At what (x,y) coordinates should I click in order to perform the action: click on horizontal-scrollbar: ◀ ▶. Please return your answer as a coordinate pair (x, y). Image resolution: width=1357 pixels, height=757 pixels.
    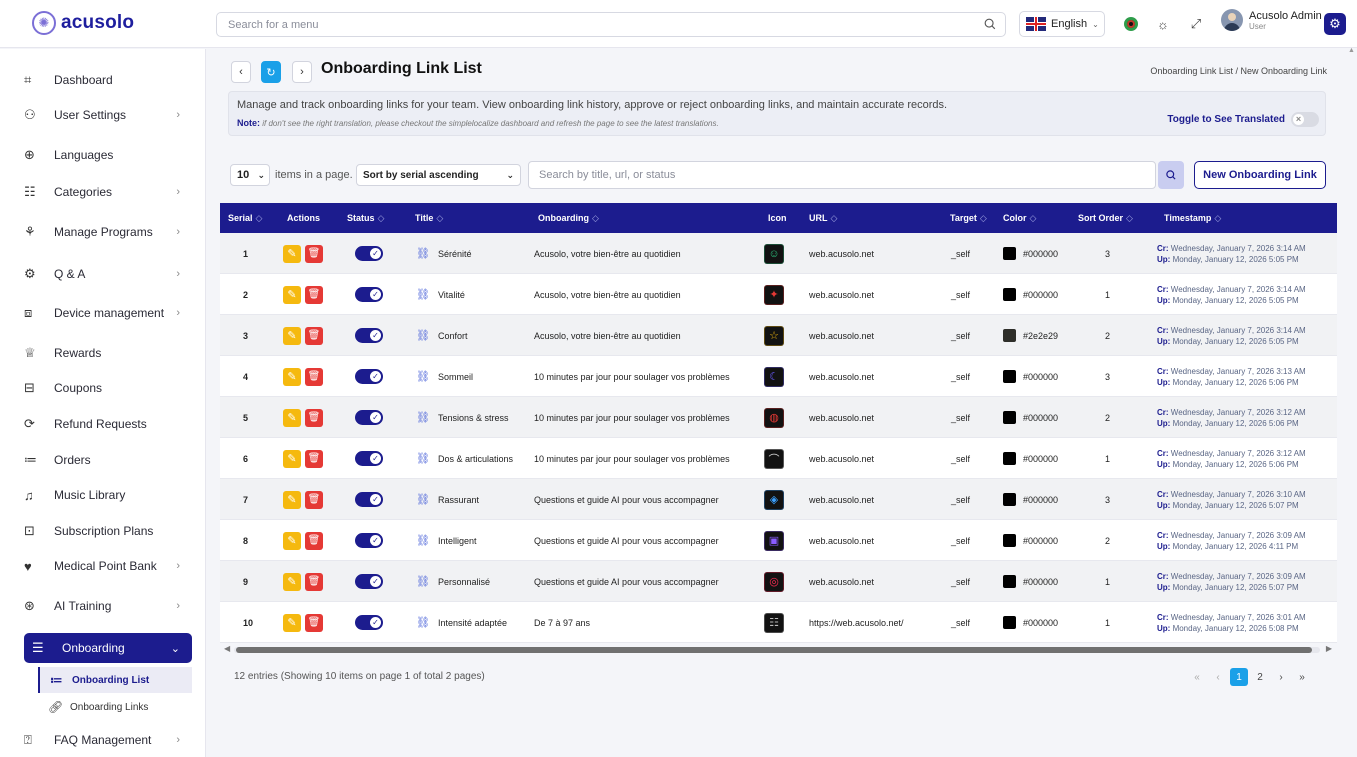
    Looking at the image, I should click on (778, 649).